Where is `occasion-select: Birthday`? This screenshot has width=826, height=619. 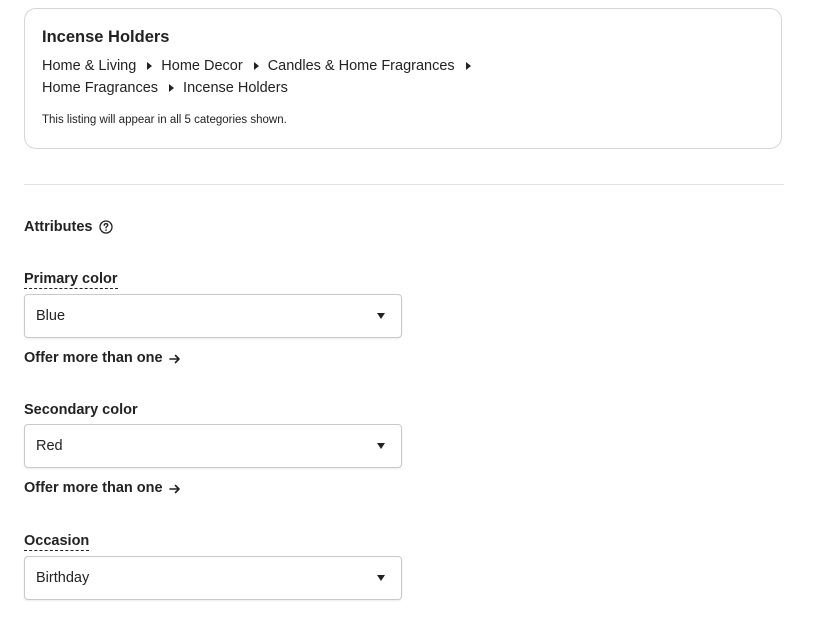
occasion-select: Birthday is located at coordinates (213, 578).